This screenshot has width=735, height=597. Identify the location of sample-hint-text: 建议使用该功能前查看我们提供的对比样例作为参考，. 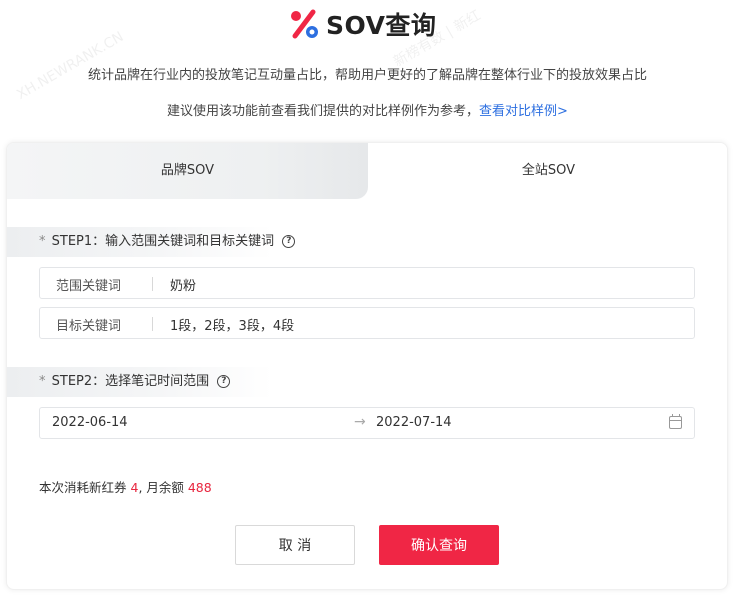
(323, 111).